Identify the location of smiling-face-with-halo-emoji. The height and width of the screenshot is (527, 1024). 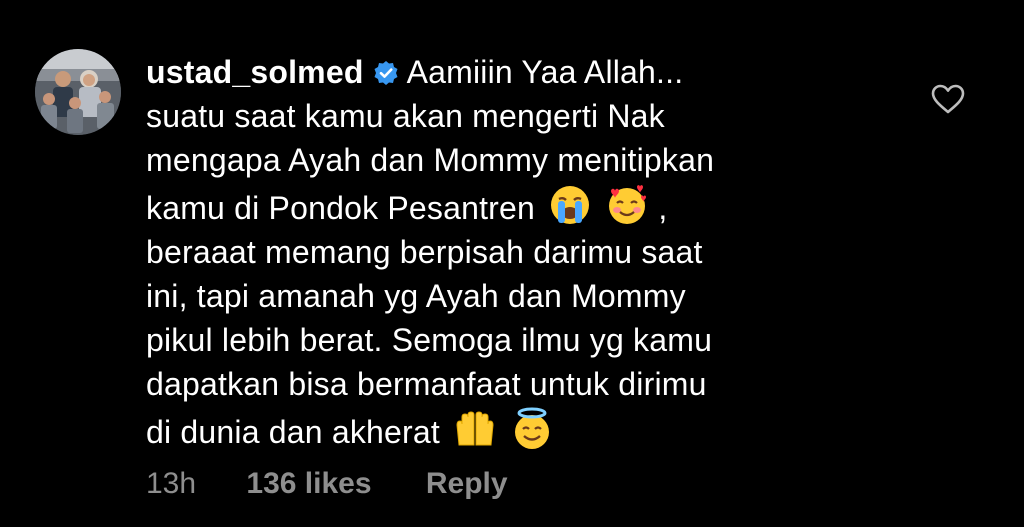
(532, 428).